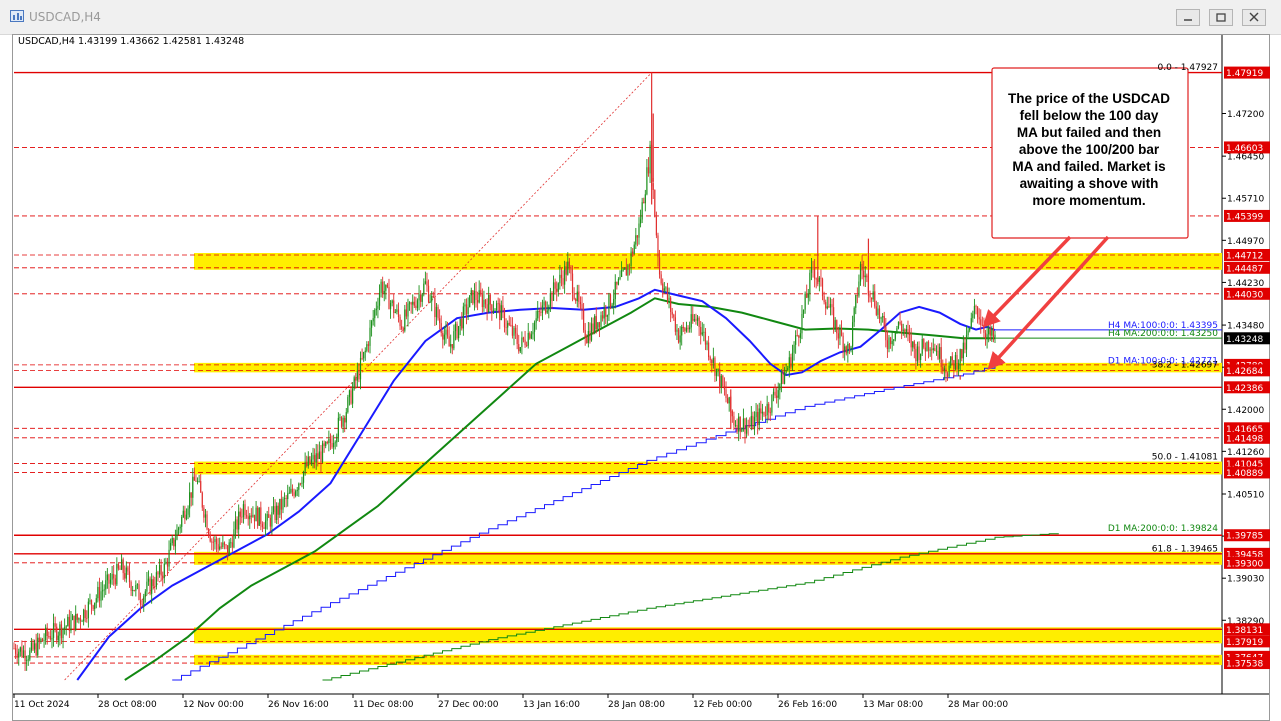 The width and height of the screenshot is (1281, 721). What do you see at coordinates (893, 705) in the screenshot?
I see `x-tick-label: 13 Mar 08:00` at bounding box center [893, 705].